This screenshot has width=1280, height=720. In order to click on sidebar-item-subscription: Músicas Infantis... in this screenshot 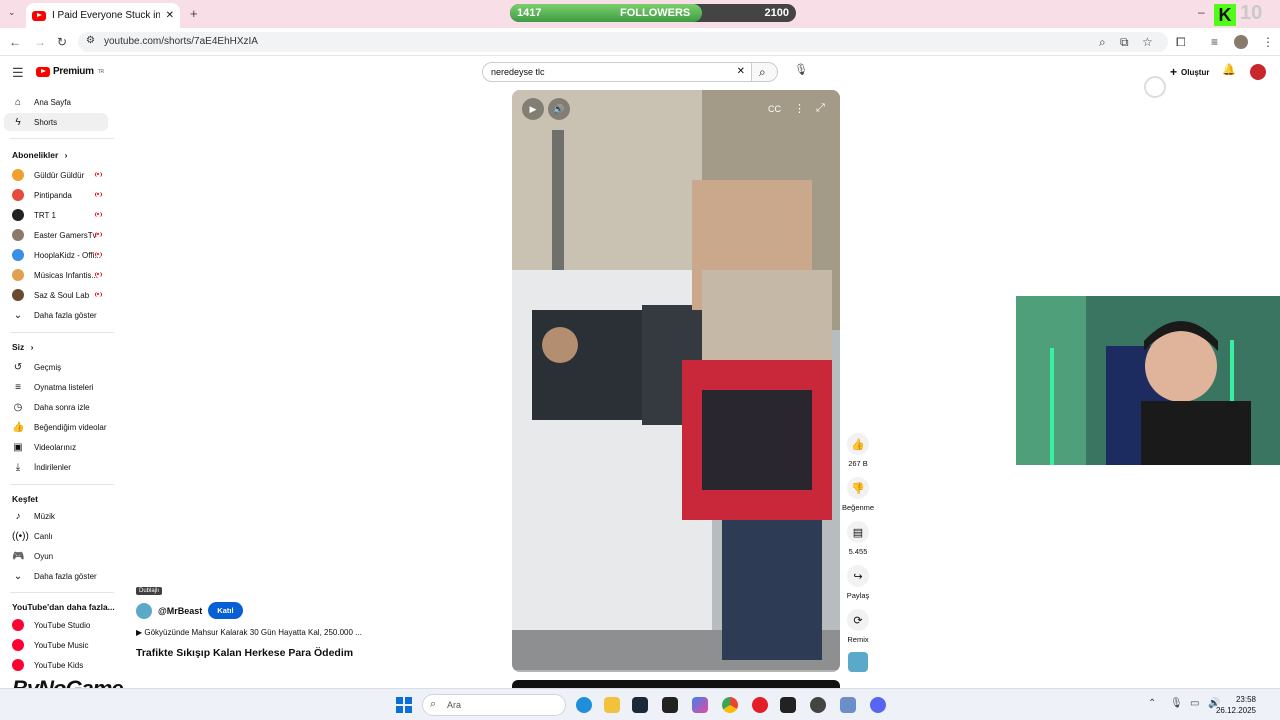, I will do `click(56, 275)`.